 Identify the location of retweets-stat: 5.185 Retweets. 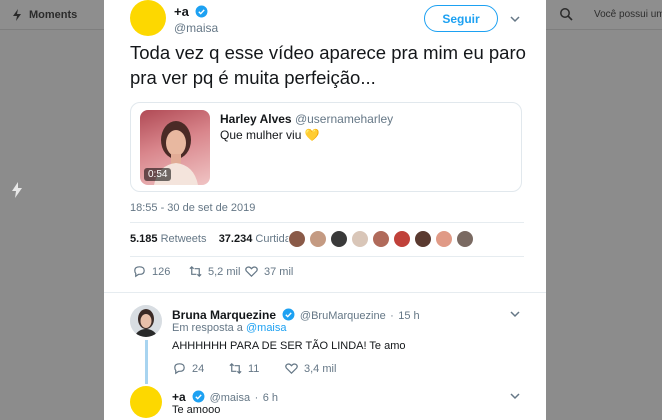
(168, 239).